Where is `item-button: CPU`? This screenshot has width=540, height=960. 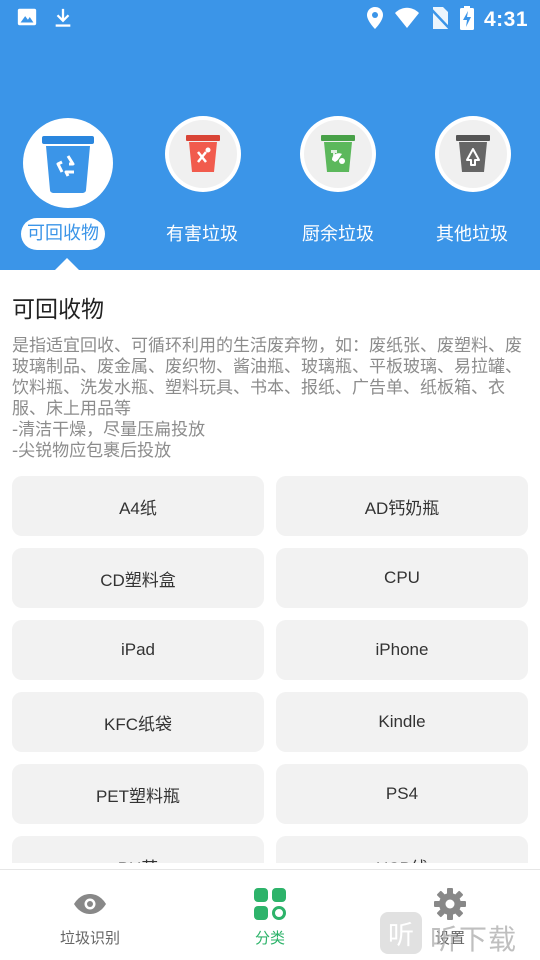 item-button: CPU is located at coordinates (402, 578).